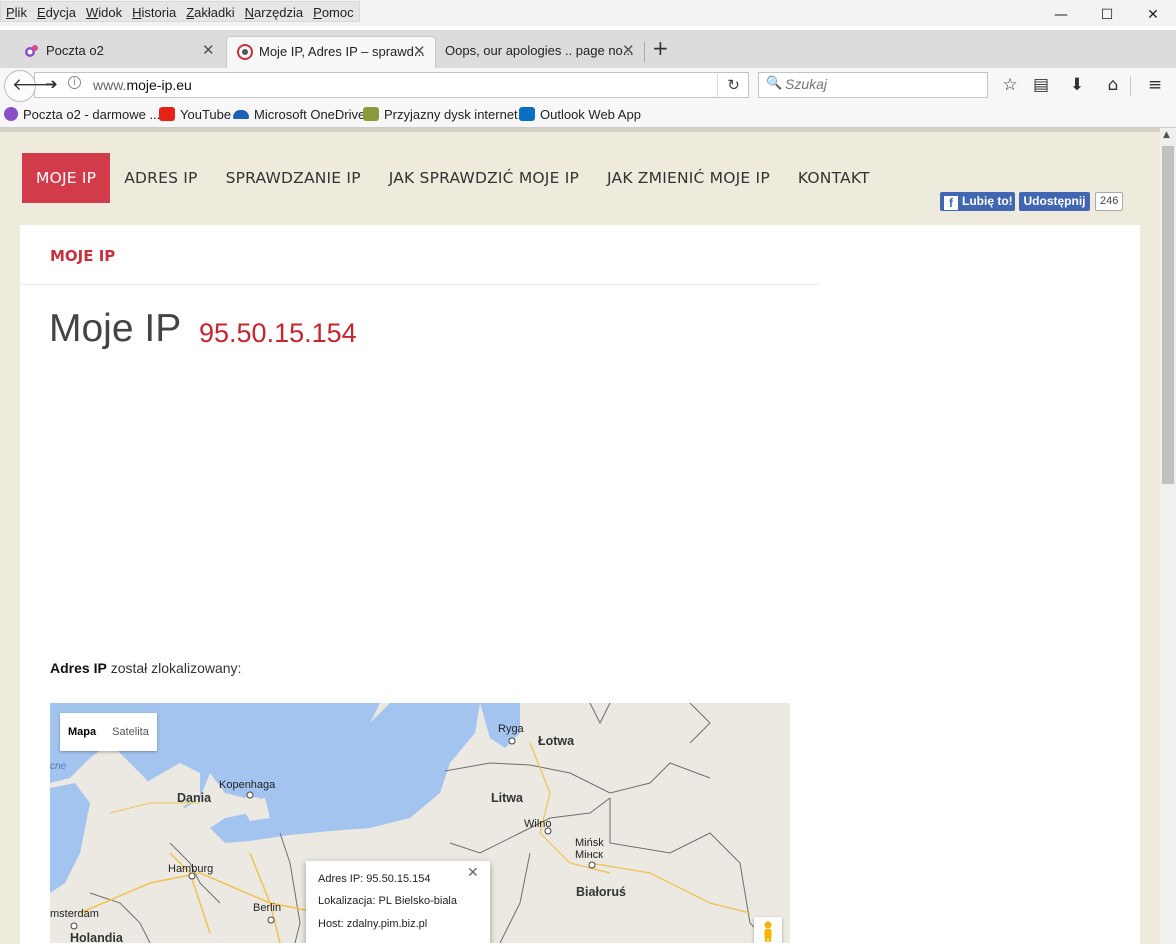 This screenshot has width=1176, height=944. Describe the element at coordinates (210, 11) in the screenshot. I see `menu-zakladki: Zakładki` at that location.